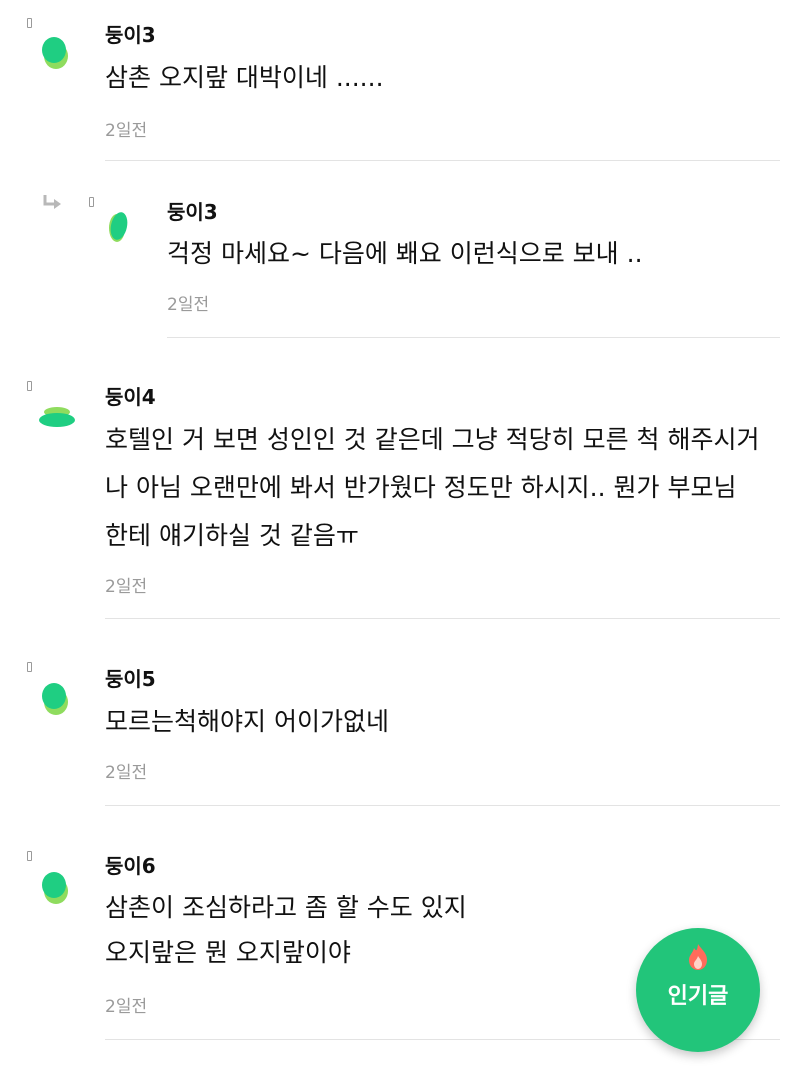 This screenshot has height=1069, width=800. Describe the element at coordinates (432, 439) in the screenshot. I see `comment-text: 호텔인 거 보면 성인인 것 같은데 그냥 적당히 모른 척 해주시거` at that location.